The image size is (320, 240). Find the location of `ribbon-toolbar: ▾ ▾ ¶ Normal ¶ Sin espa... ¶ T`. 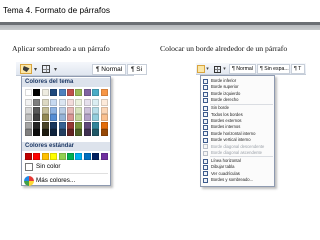

ribbon-toolbar: ▾ ▾ ¶ Normal ¶ Sin espa... ¶ T is located at coordinates (251, 69).